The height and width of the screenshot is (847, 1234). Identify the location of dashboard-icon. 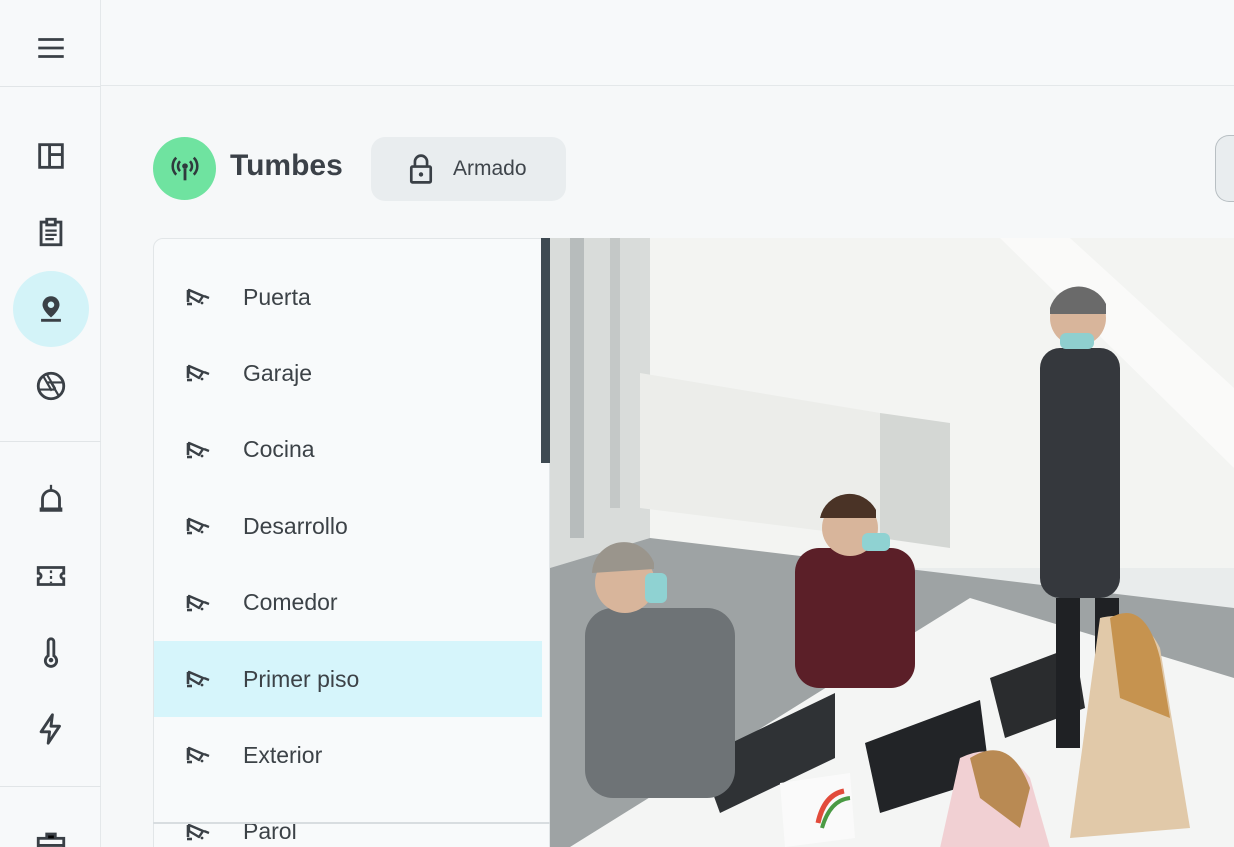
(51, 156).